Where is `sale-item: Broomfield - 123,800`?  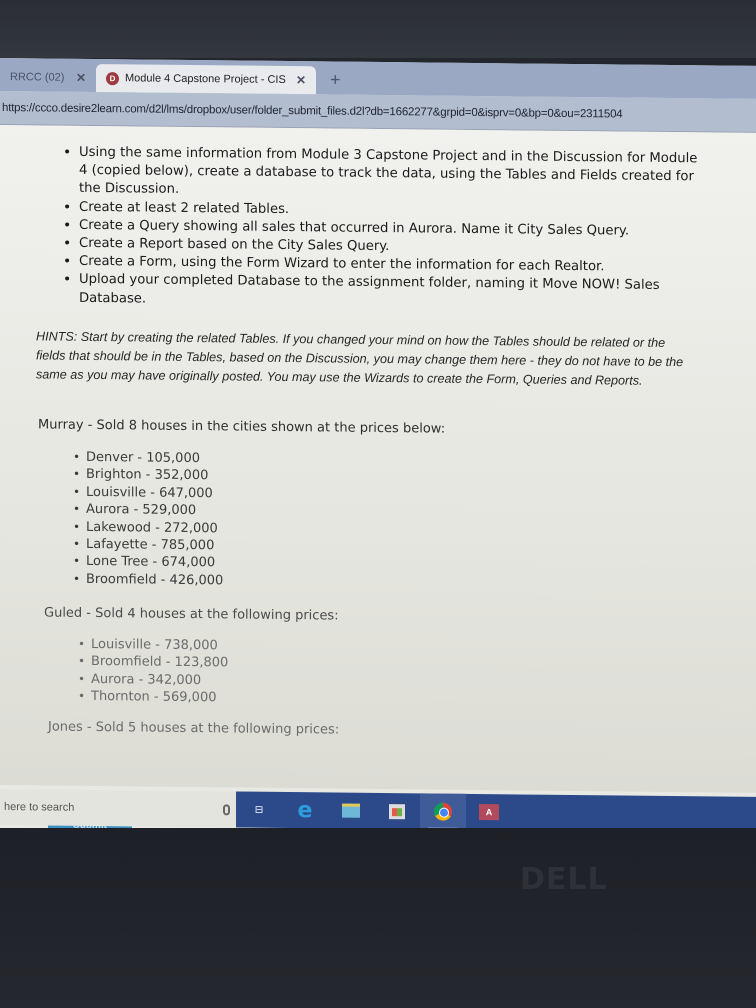 sale-item: Broomfield - 123,800 is located at coordinates (159, 662).